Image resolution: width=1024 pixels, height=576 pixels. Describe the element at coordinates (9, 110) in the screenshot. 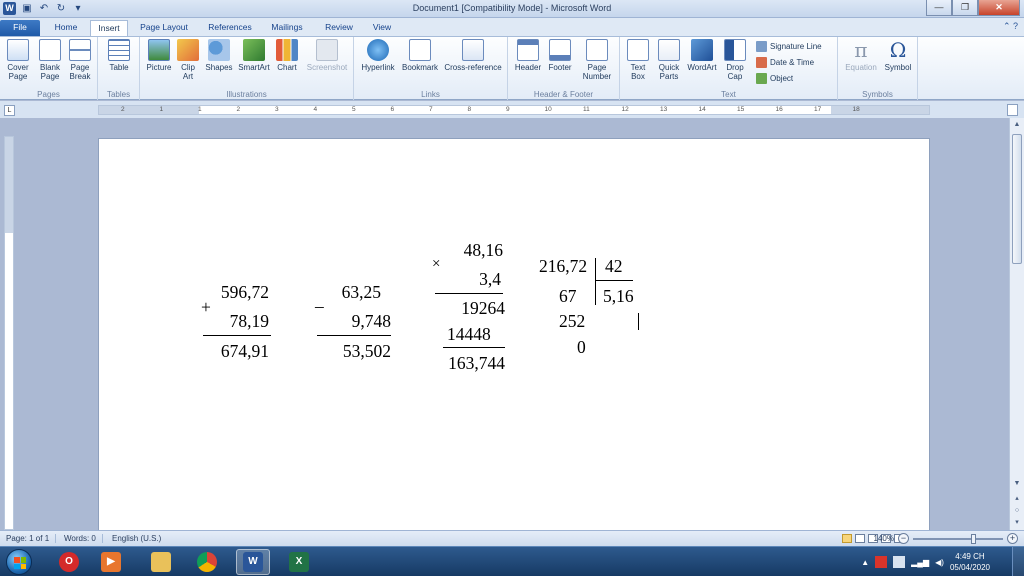

I see `tab-selector-button: L` at that location.